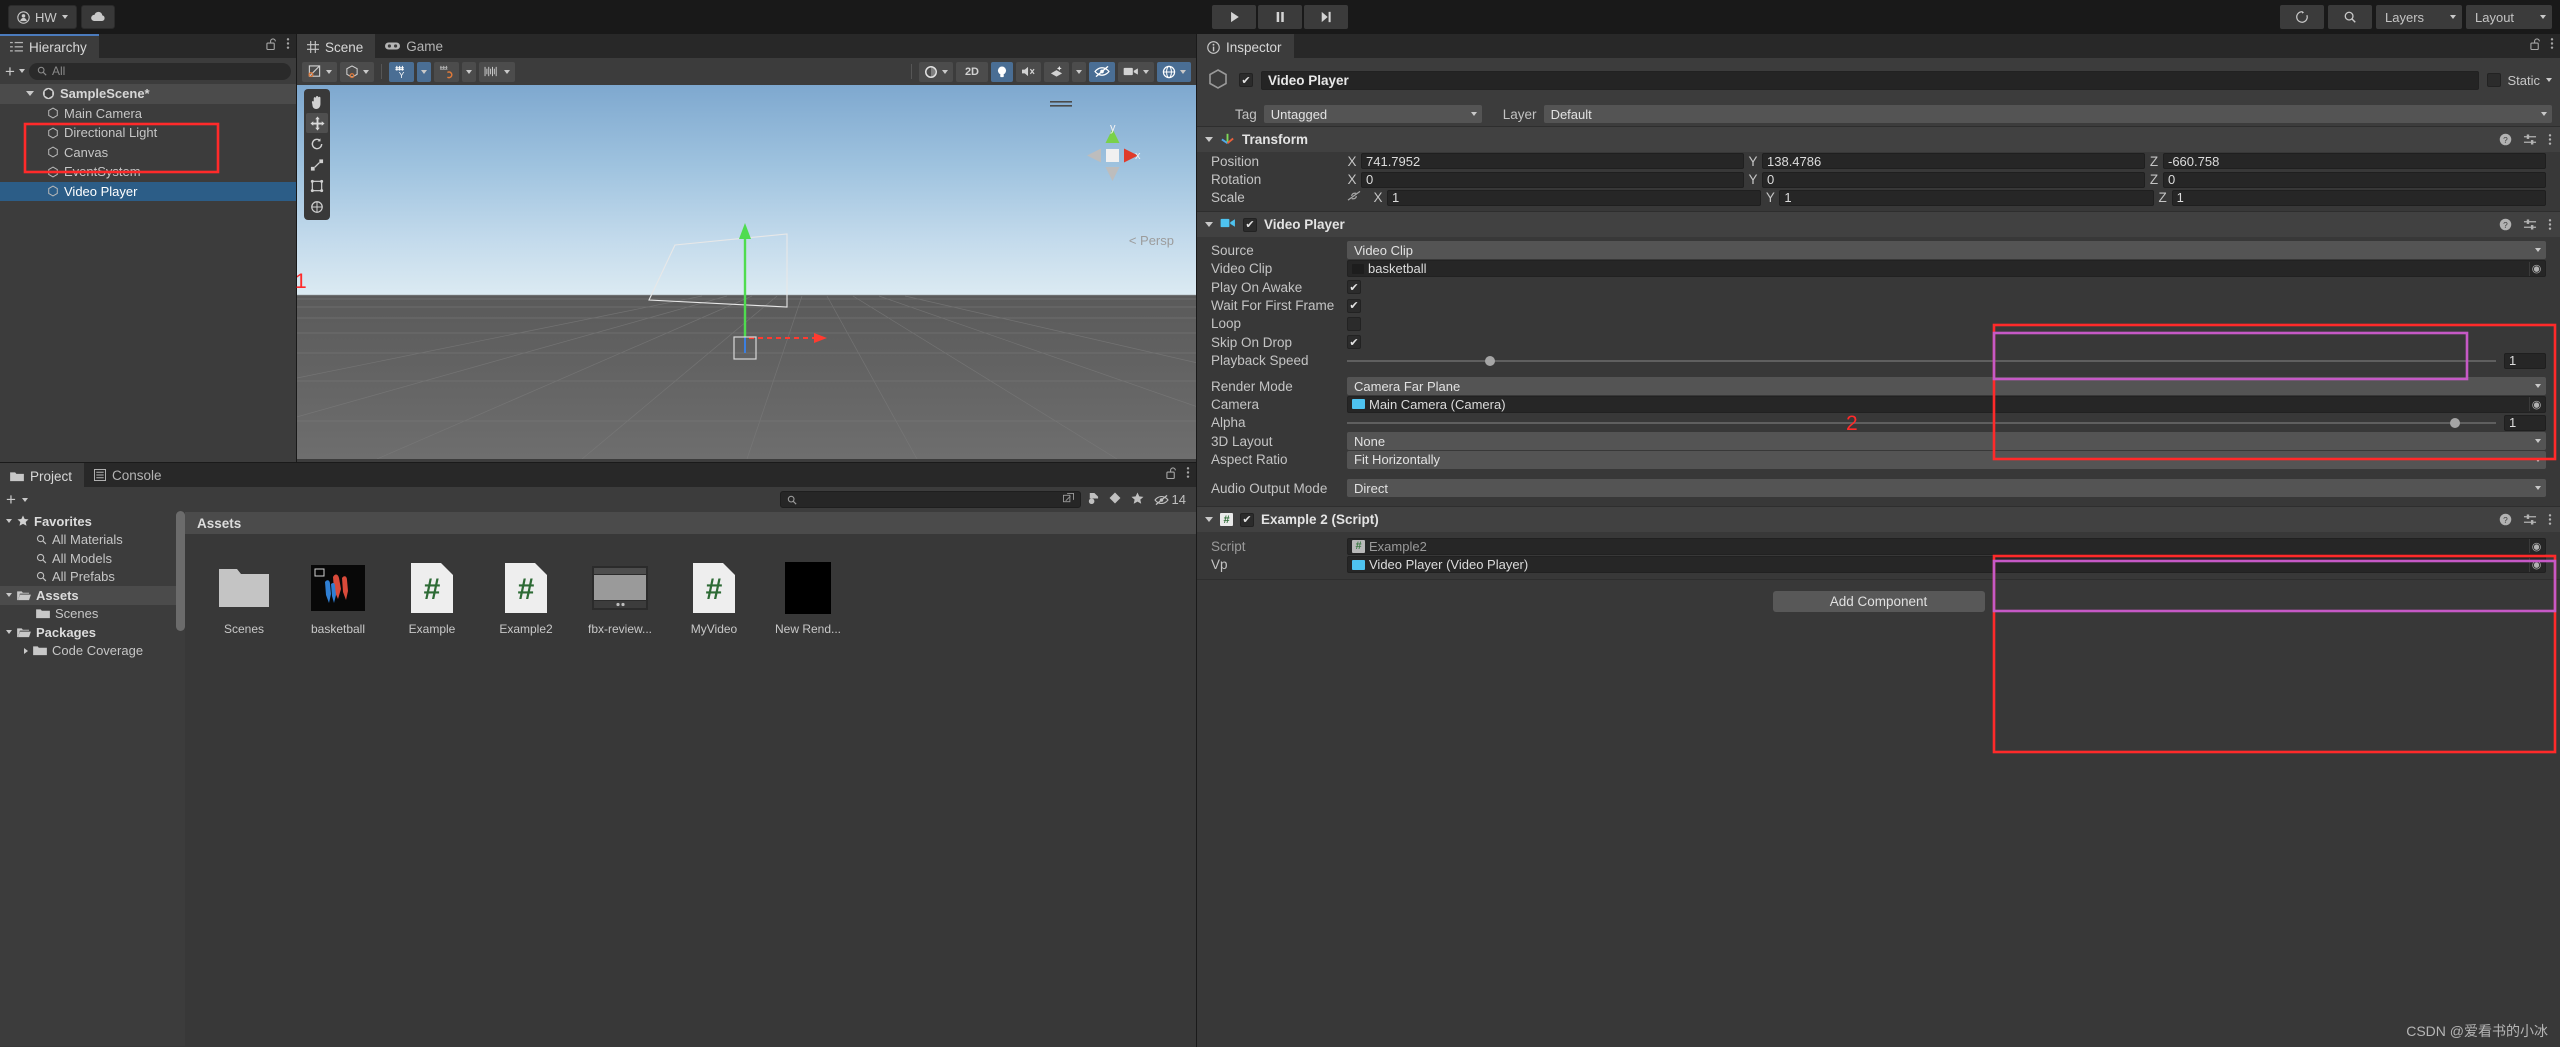  Describe the element at coordinates (432, 598) in the screenshot. I see `asset-item: # Example` at that location.